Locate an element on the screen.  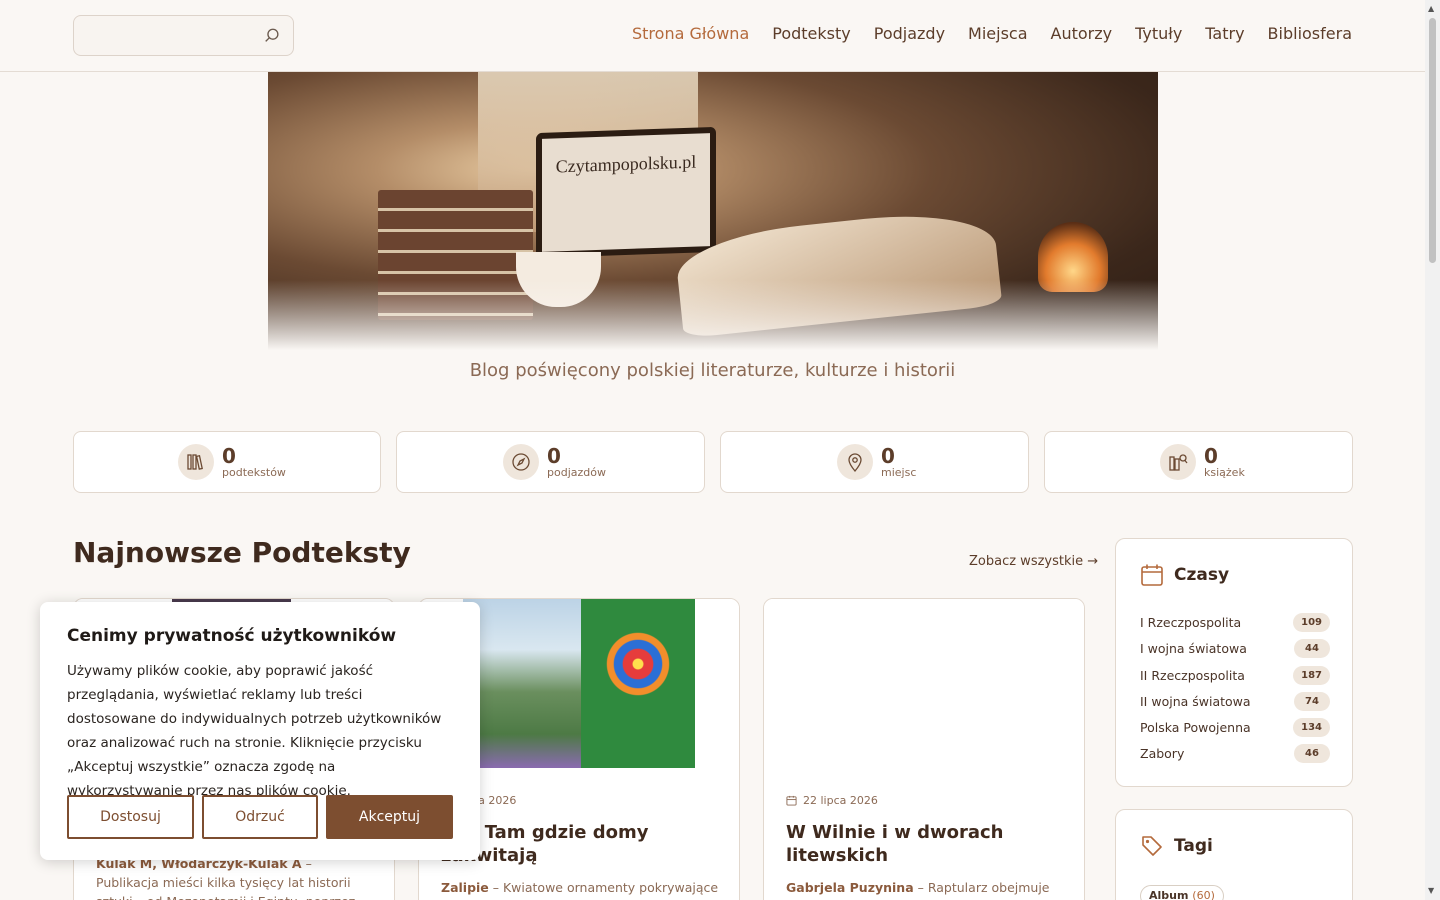
nav-item-strona-glowna: Strona Główna is located at coordinates (690, 33).